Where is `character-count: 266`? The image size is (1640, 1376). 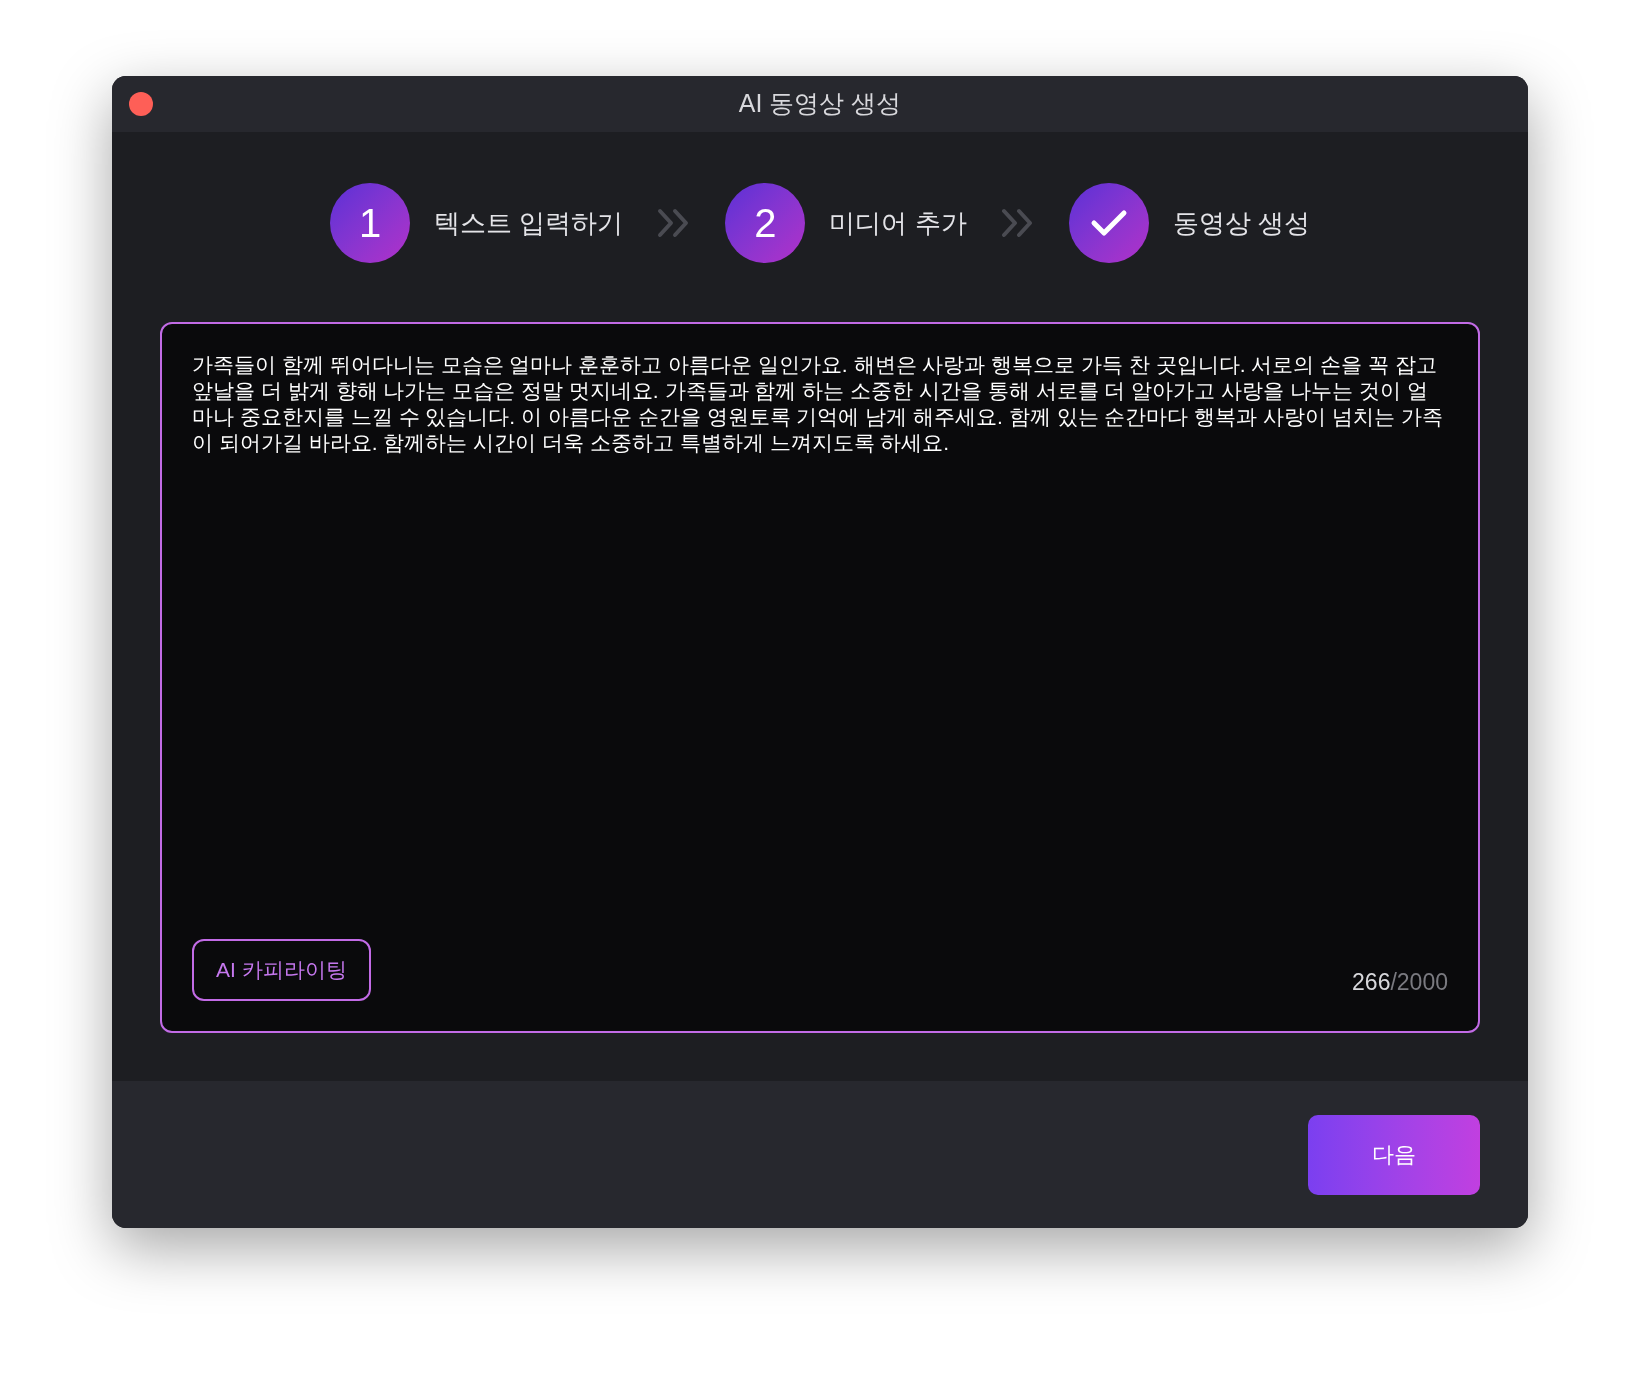 character-count: 266 is located at coordinates (1371, 982).